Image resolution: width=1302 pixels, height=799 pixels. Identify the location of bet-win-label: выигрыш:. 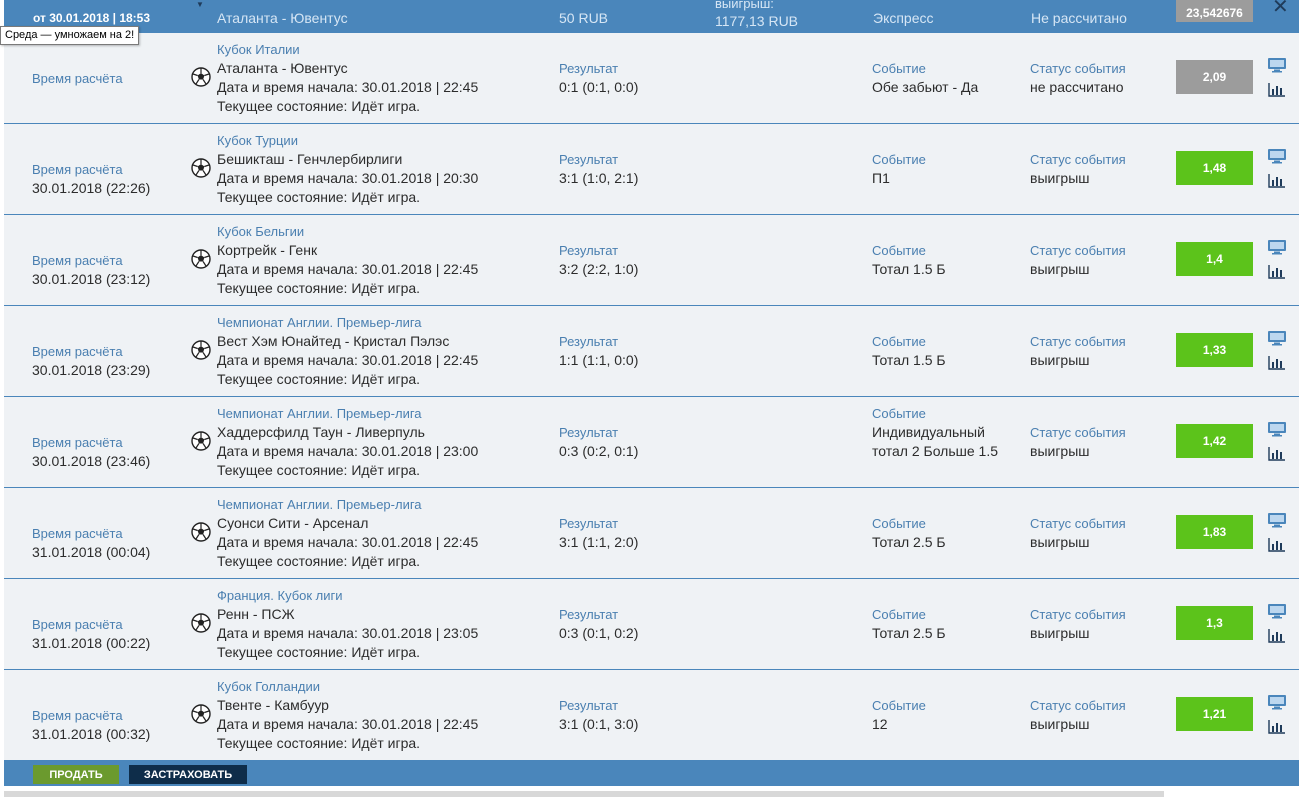
(744, 5).